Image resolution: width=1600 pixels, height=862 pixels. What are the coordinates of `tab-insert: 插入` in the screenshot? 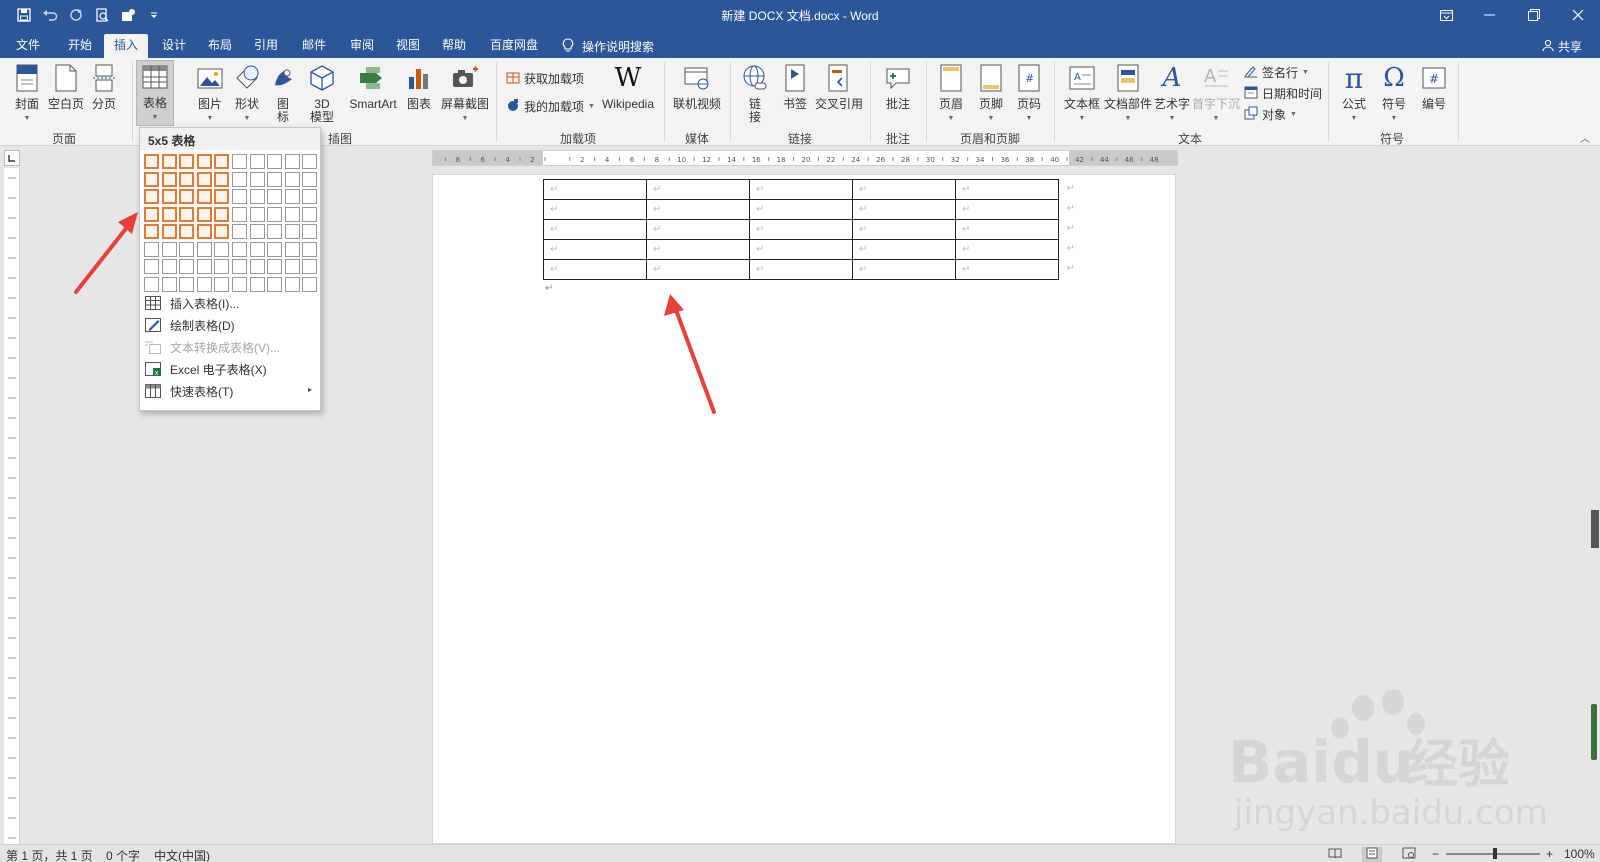 It's located at (126, 46).